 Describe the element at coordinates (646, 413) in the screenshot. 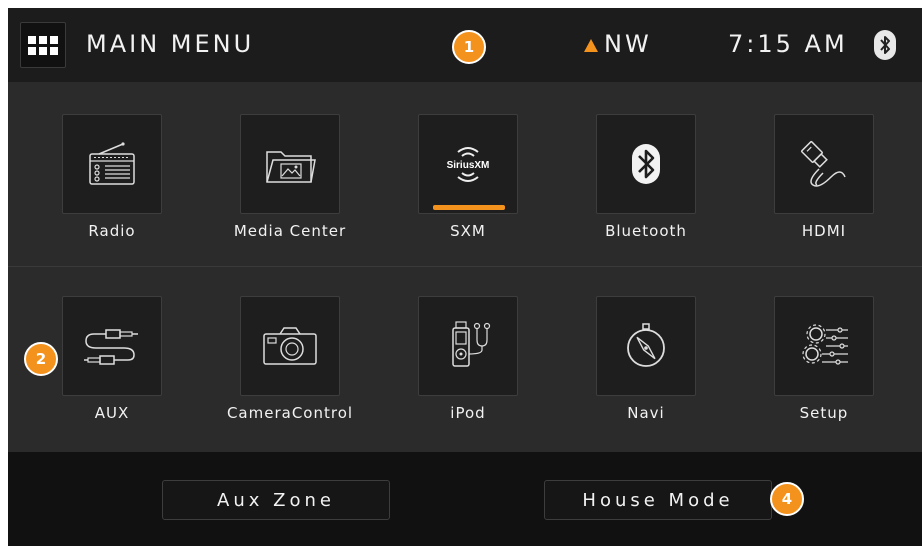

I see `source-label-navi: Navi` at that location.